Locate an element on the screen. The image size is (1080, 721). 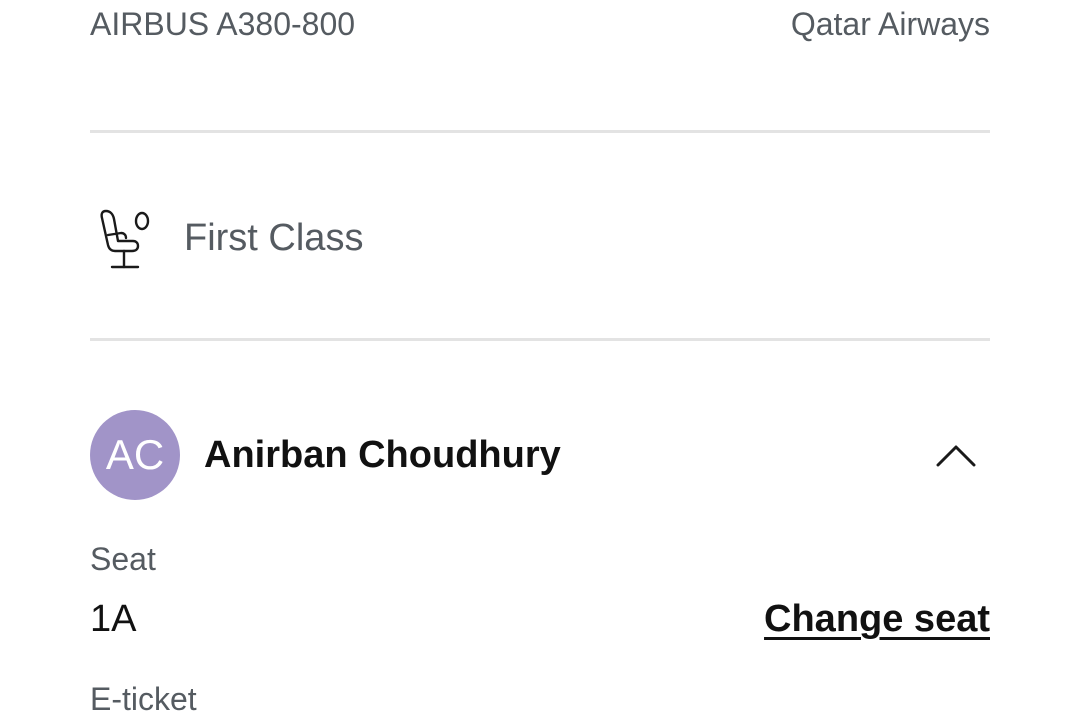
avatar: AC is located at coordinates (135, 455).